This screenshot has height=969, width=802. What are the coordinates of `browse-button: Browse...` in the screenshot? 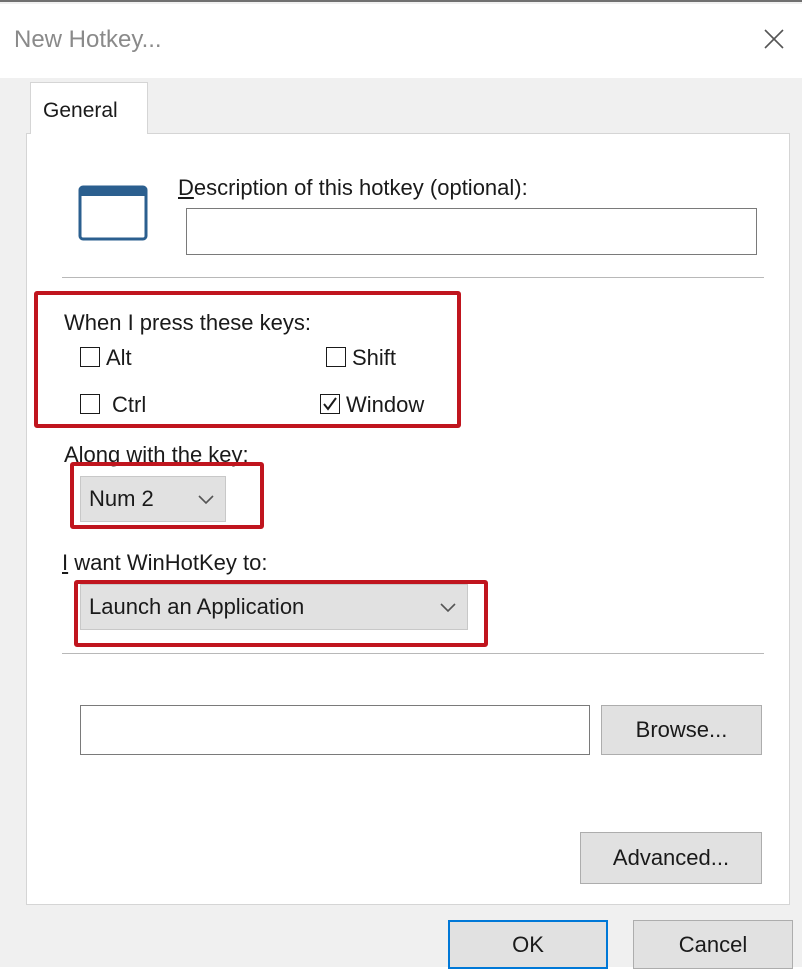 It's located at (681, 730).